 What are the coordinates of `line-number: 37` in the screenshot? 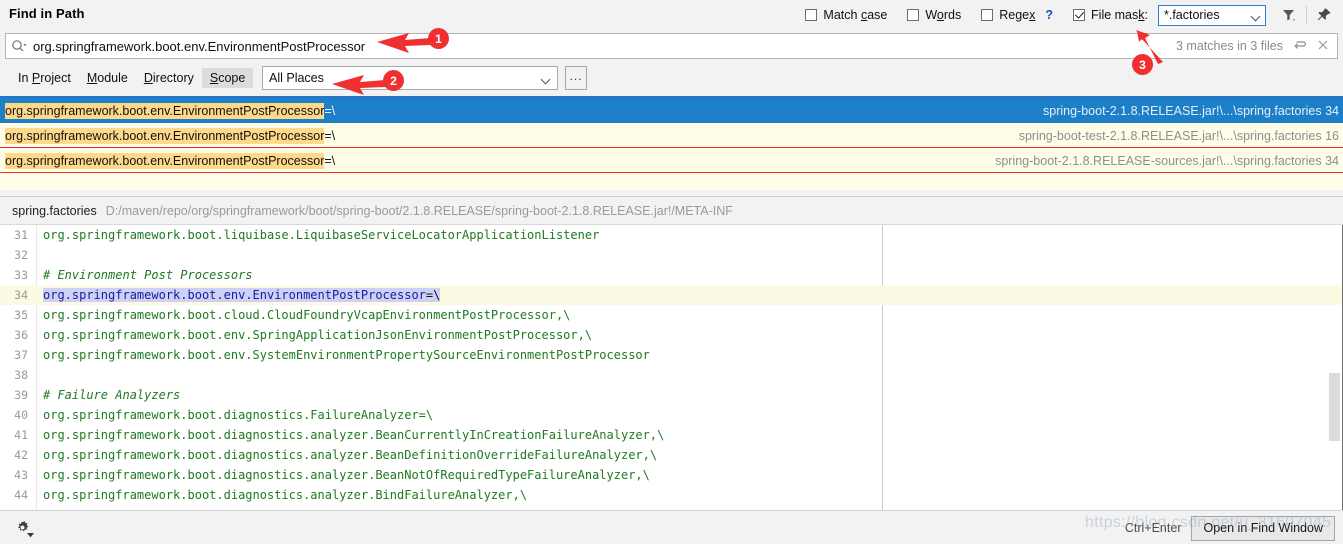 It's located at (21, 355).